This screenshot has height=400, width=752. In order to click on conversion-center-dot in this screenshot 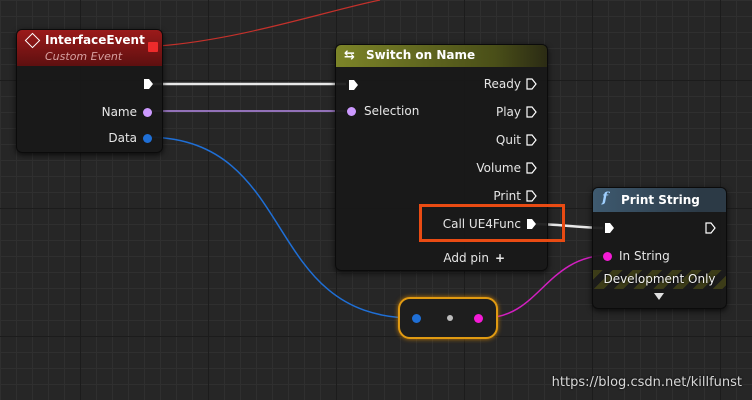, I will do `click(450, 318)`.